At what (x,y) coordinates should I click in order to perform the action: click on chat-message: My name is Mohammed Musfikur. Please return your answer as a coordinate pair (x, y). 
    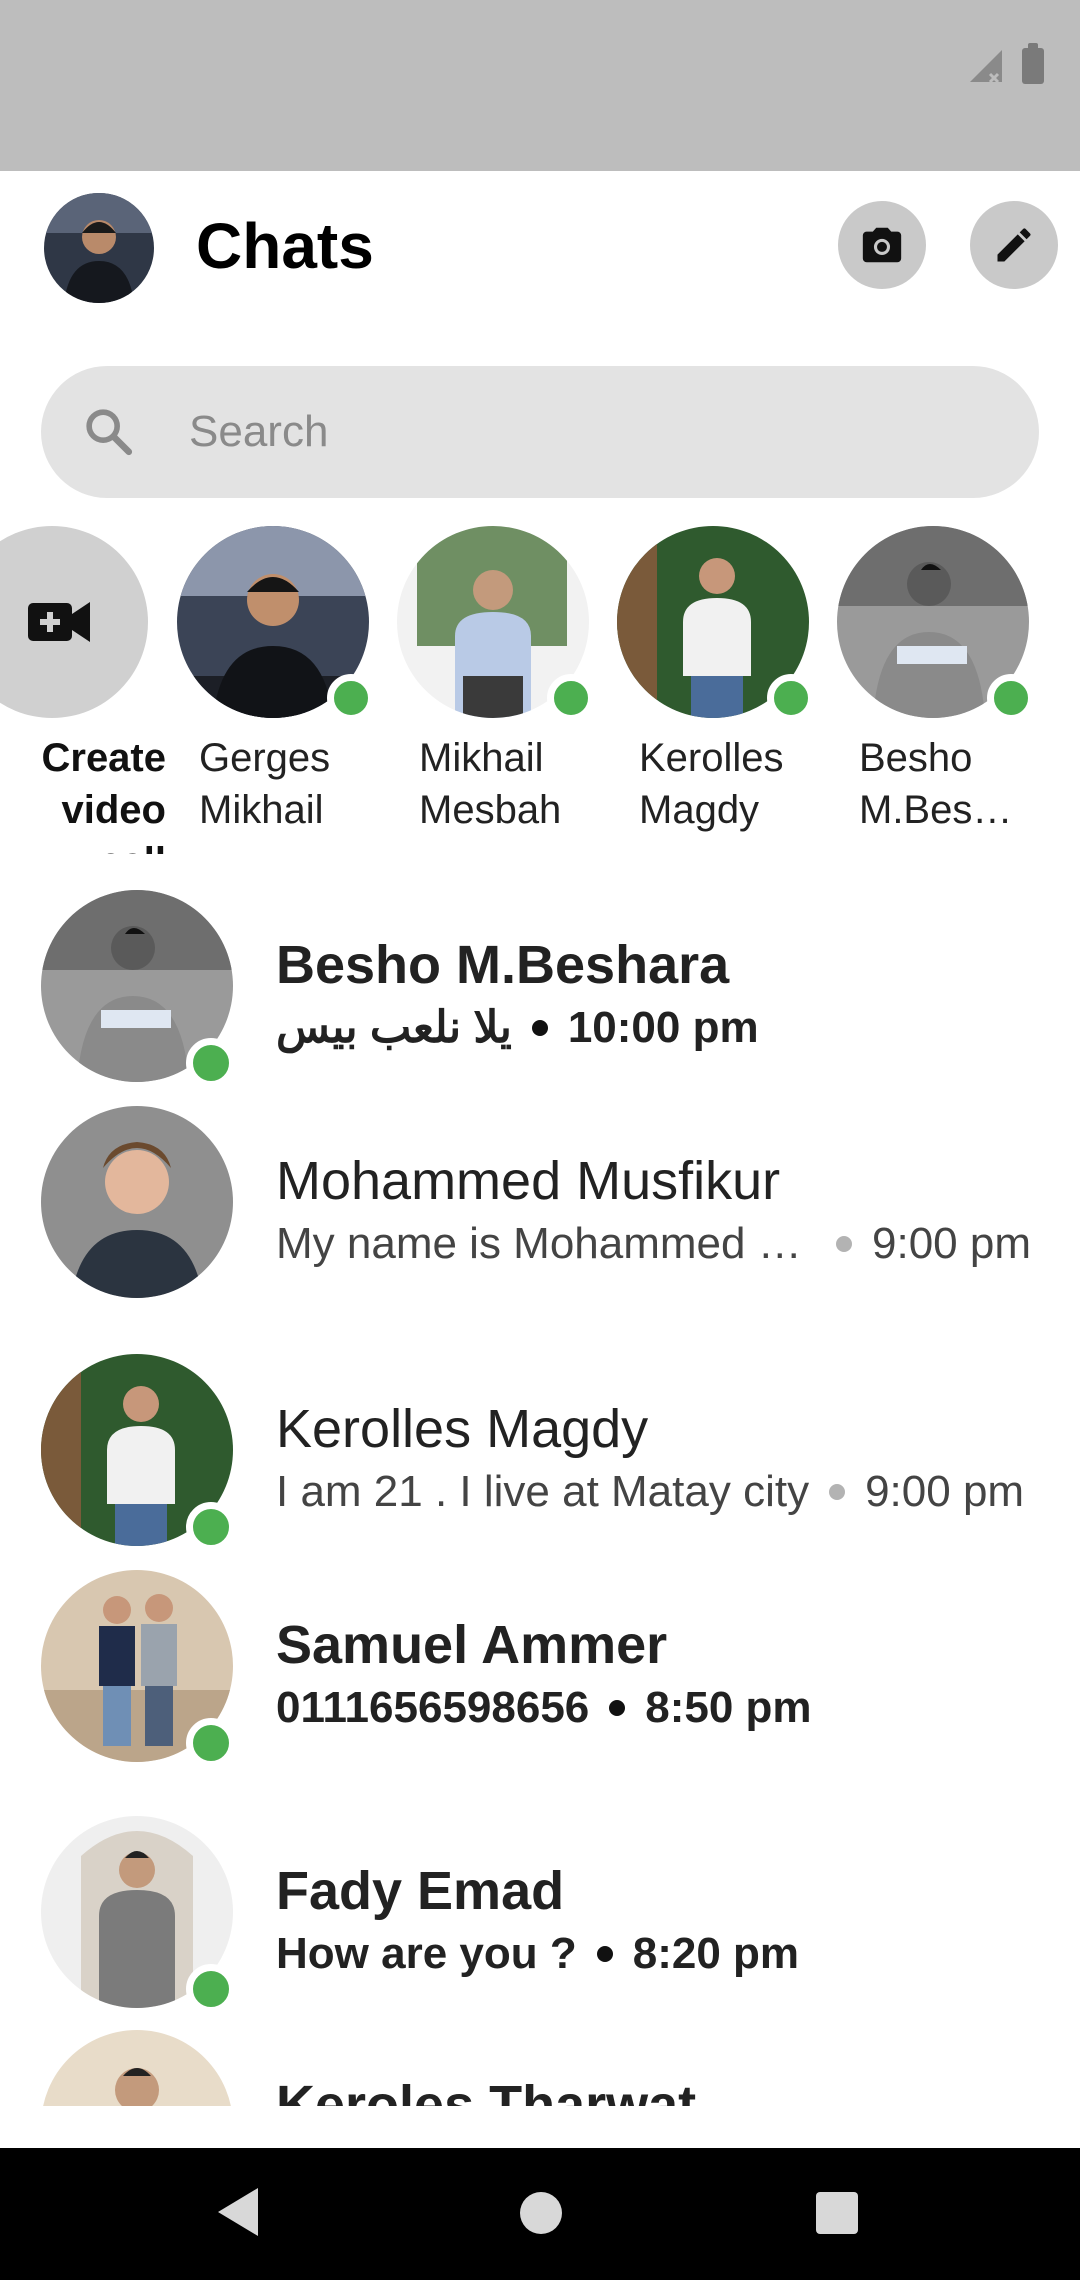
    Looking at the image, I should click on (546, 1243).